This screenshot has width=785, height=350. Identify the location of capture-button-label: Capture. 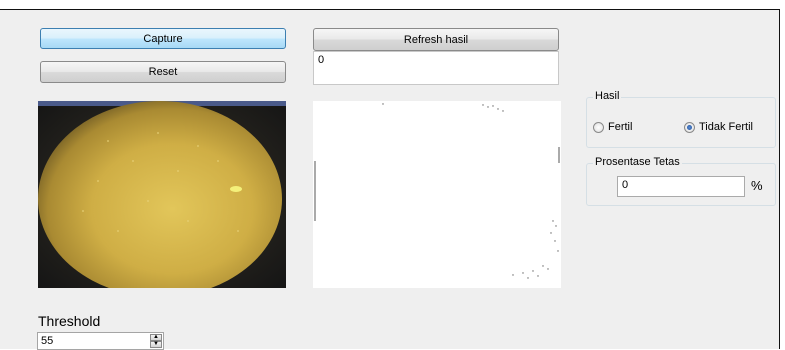
(163, 38).